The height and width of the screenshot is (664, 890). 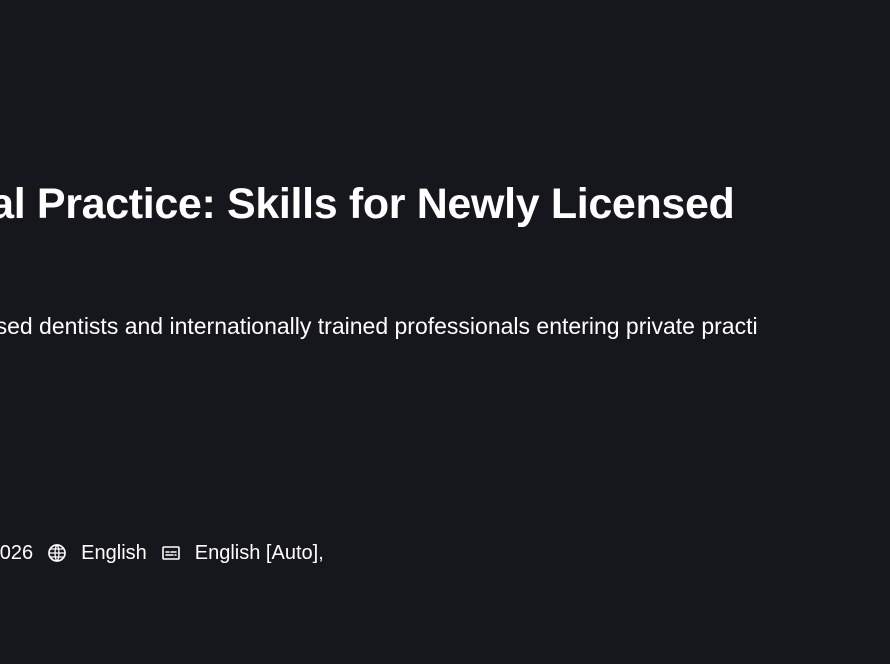 I want to click on captions-icon, so click(x=171, y=553).